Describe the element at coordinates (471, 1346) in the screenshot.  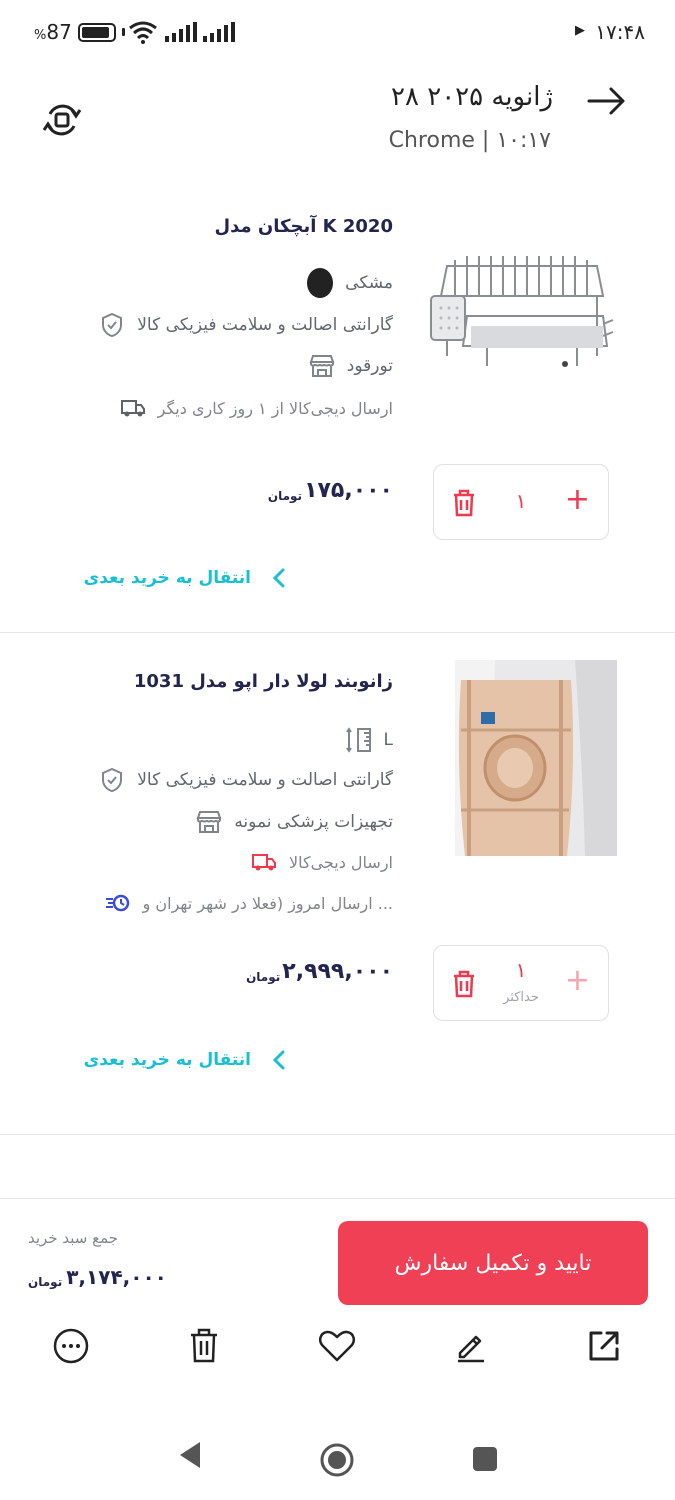
I see `edit-icon` at that location.